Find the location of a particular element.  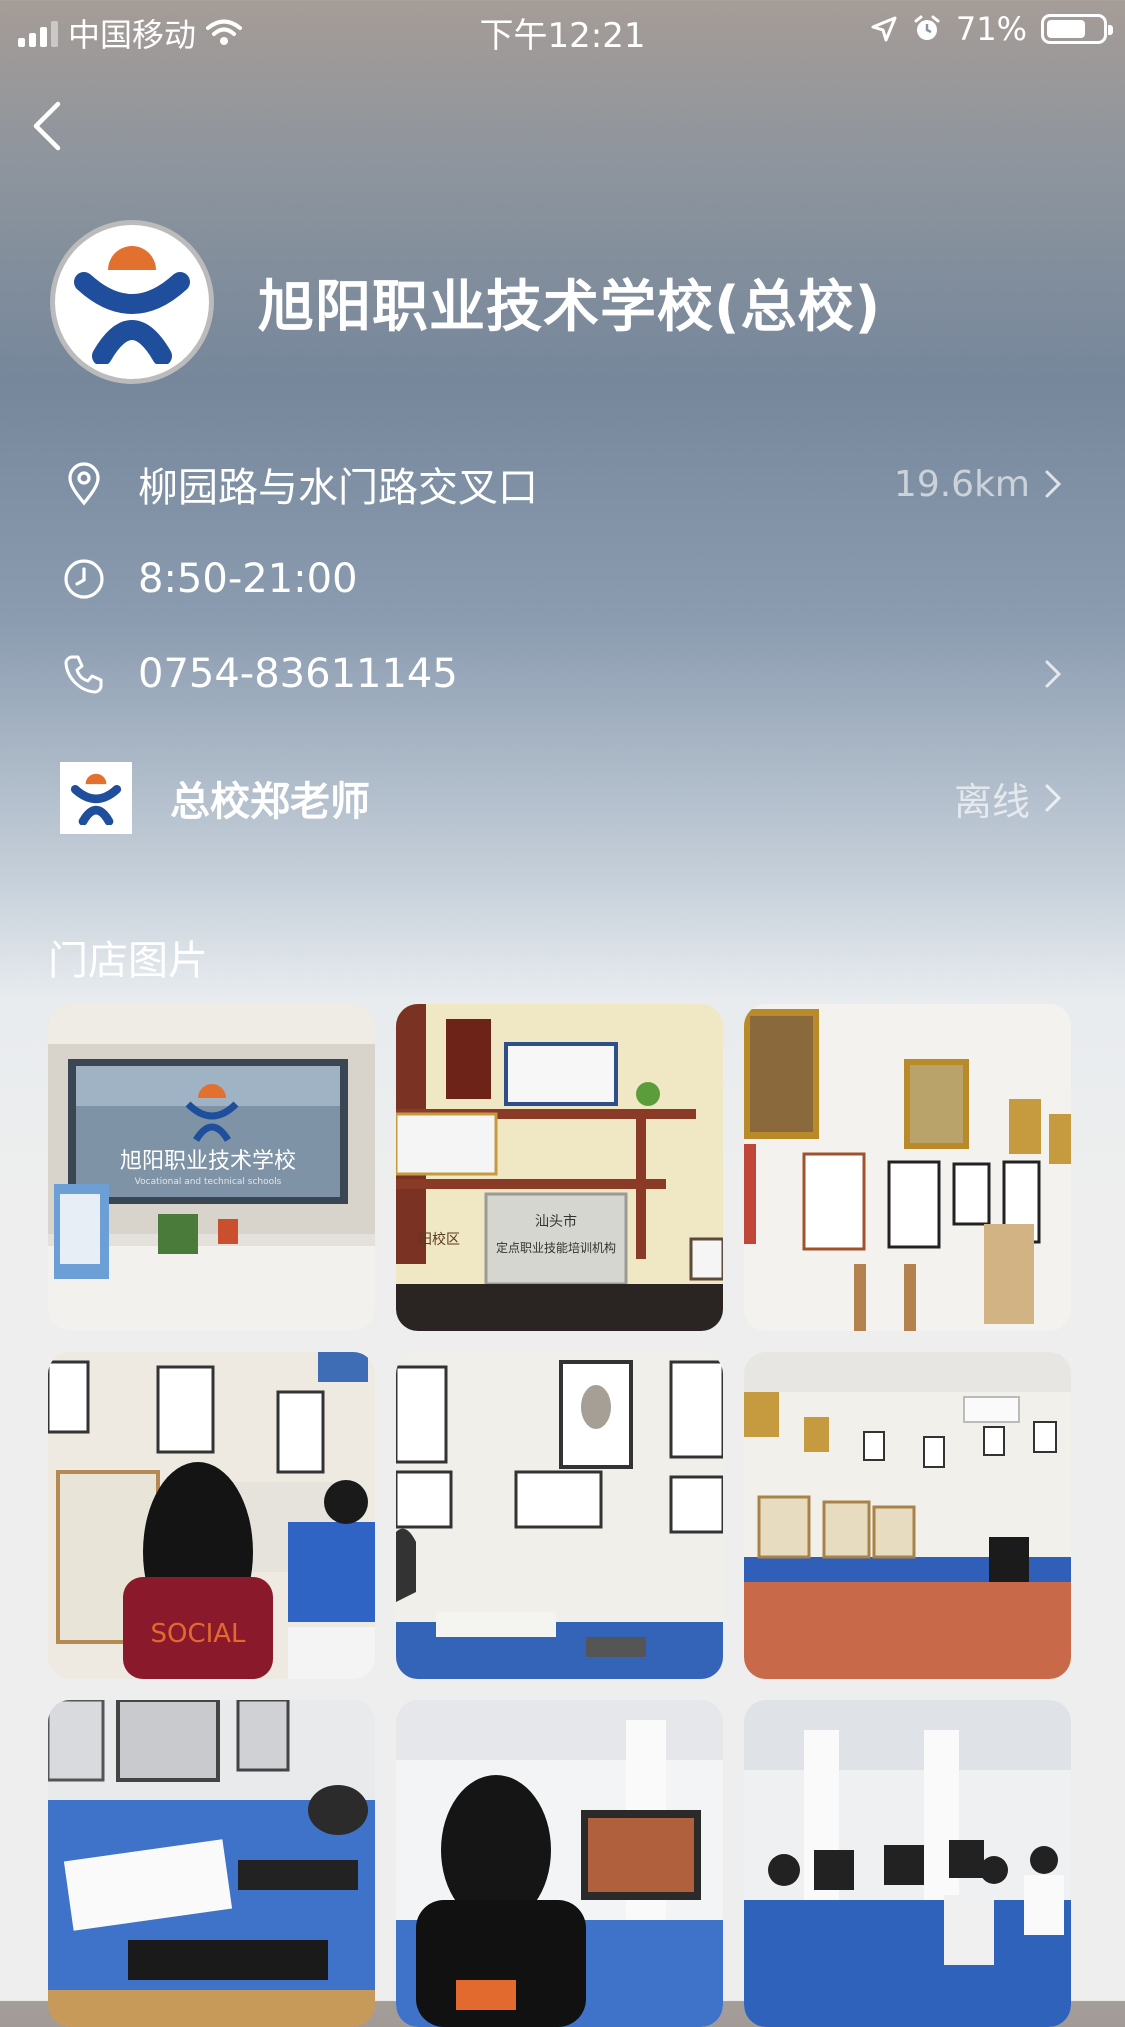

alarm-icon is located at coordinates (927, 27).